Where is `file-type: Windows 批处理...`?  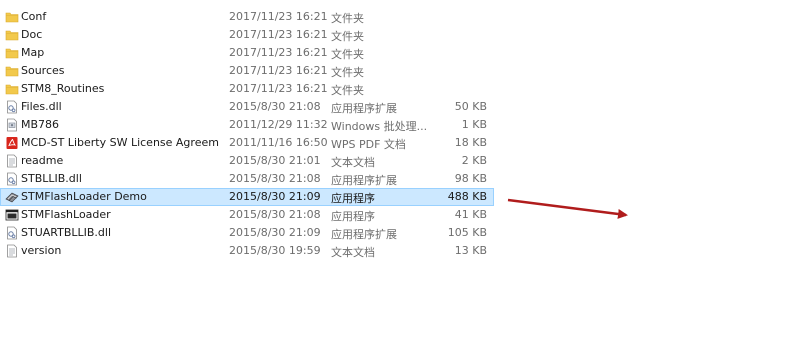 file-type: Windows 批处理... is located at coordinates (379, 126).